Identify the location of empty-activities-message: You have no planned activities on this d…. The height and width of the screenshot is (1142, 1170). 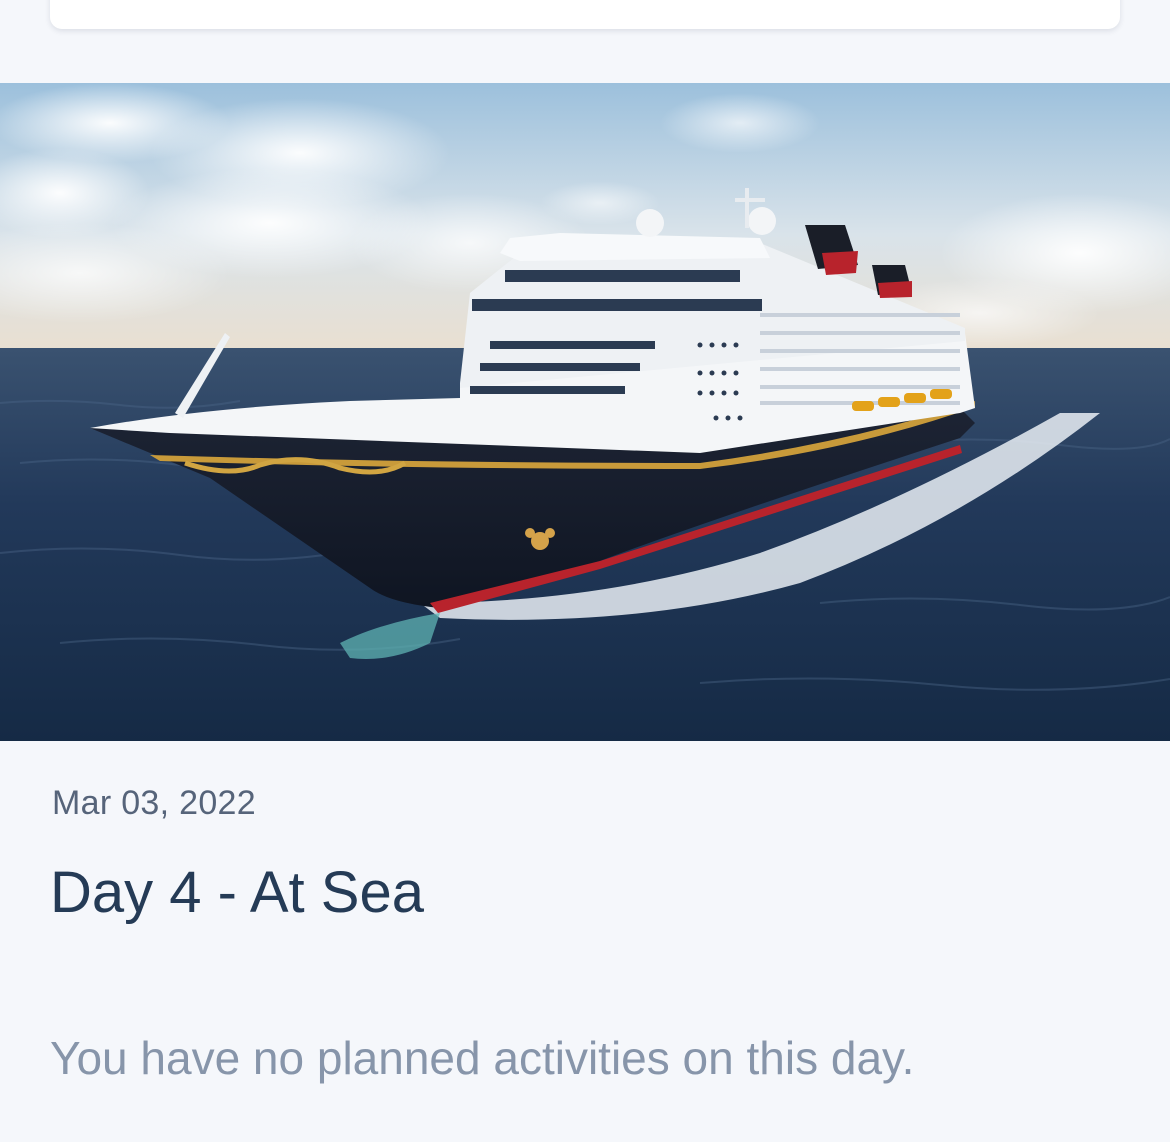
(482, 1058).